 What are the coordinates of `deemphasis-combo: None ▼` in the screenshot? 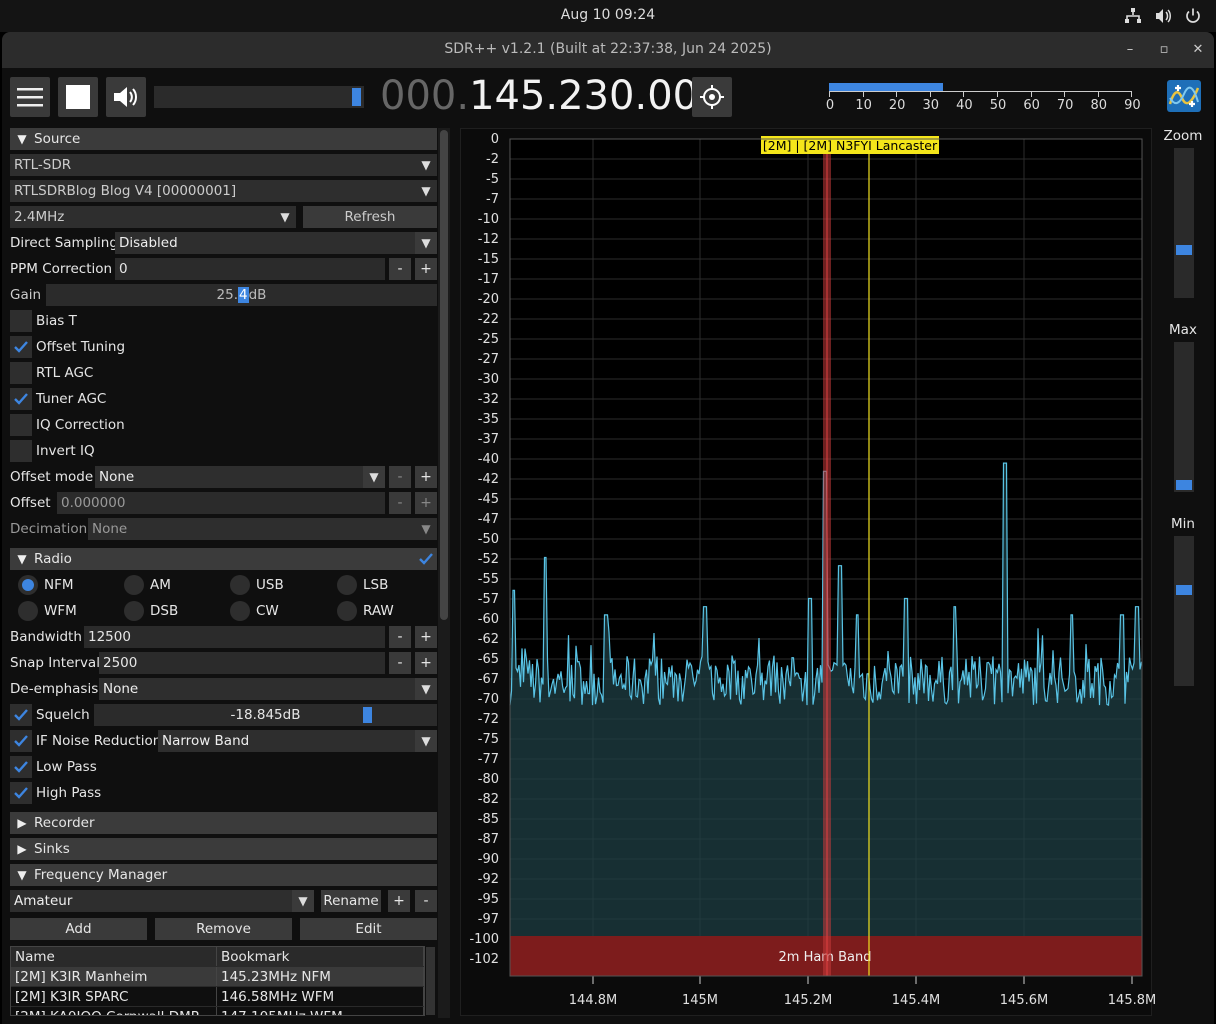 It's located at (268, 689).